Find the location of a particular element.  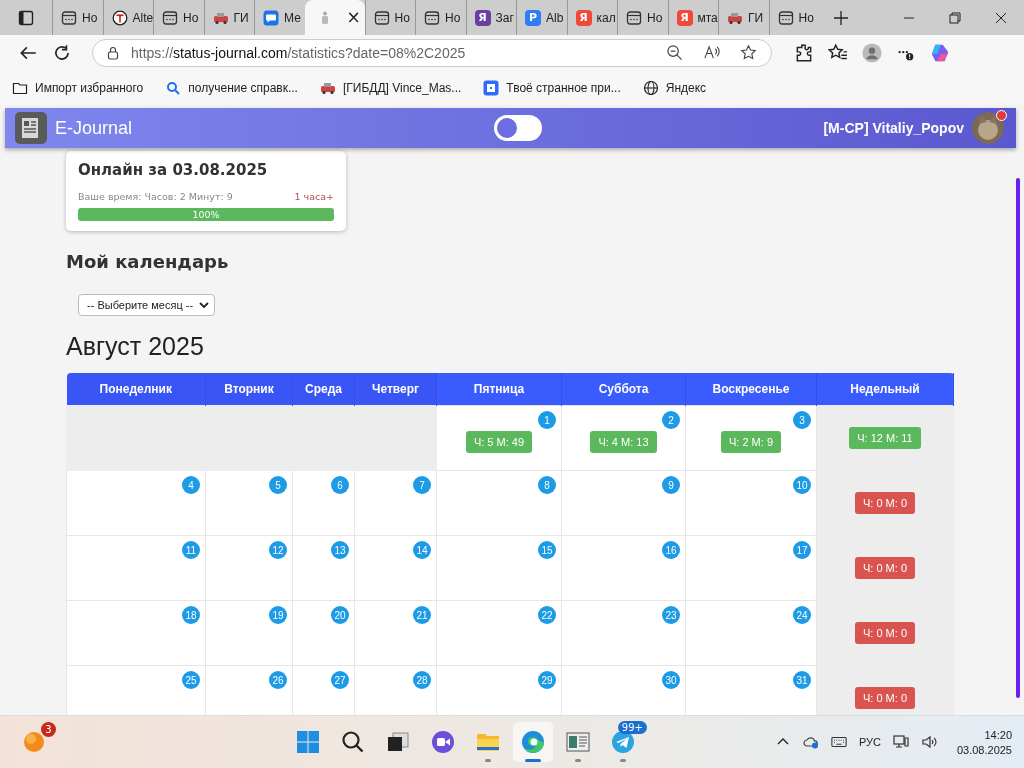

day-number: 30 is located at coordinates (671, 680).